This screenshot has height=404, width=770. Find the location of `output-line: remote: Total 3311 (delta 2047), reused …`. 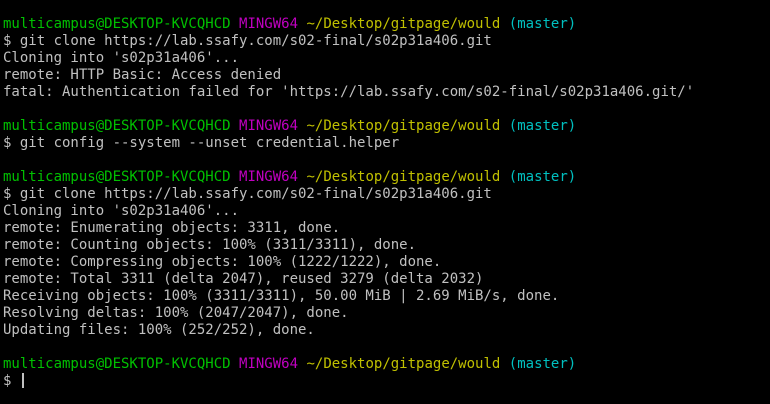

output-line: remote: Total 3311 (delta 2047), reused … is located at coordinates (243, 279).